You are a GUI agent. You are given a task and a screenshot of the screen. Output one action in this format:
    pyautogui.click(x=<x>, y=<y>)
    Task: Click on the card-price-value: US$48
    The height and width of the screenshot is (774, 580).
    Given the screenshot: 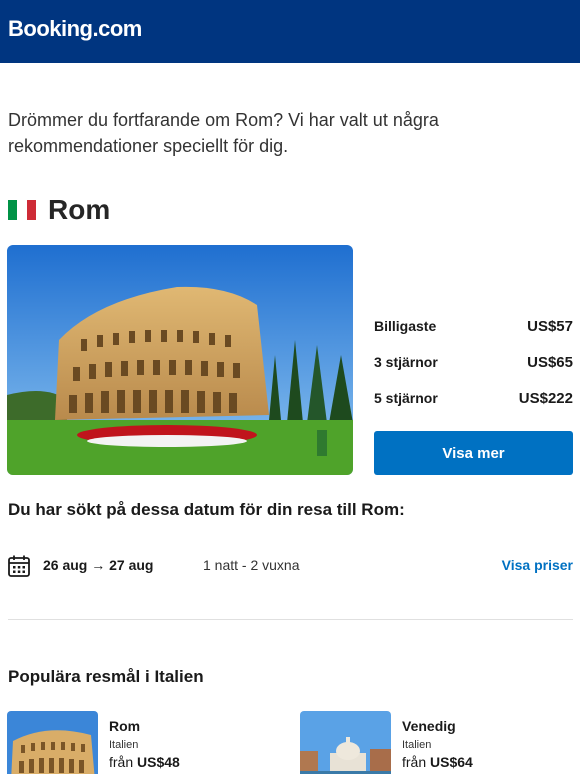 What is the action you would take?
    pyautogui.click(x=158, y=762)
    